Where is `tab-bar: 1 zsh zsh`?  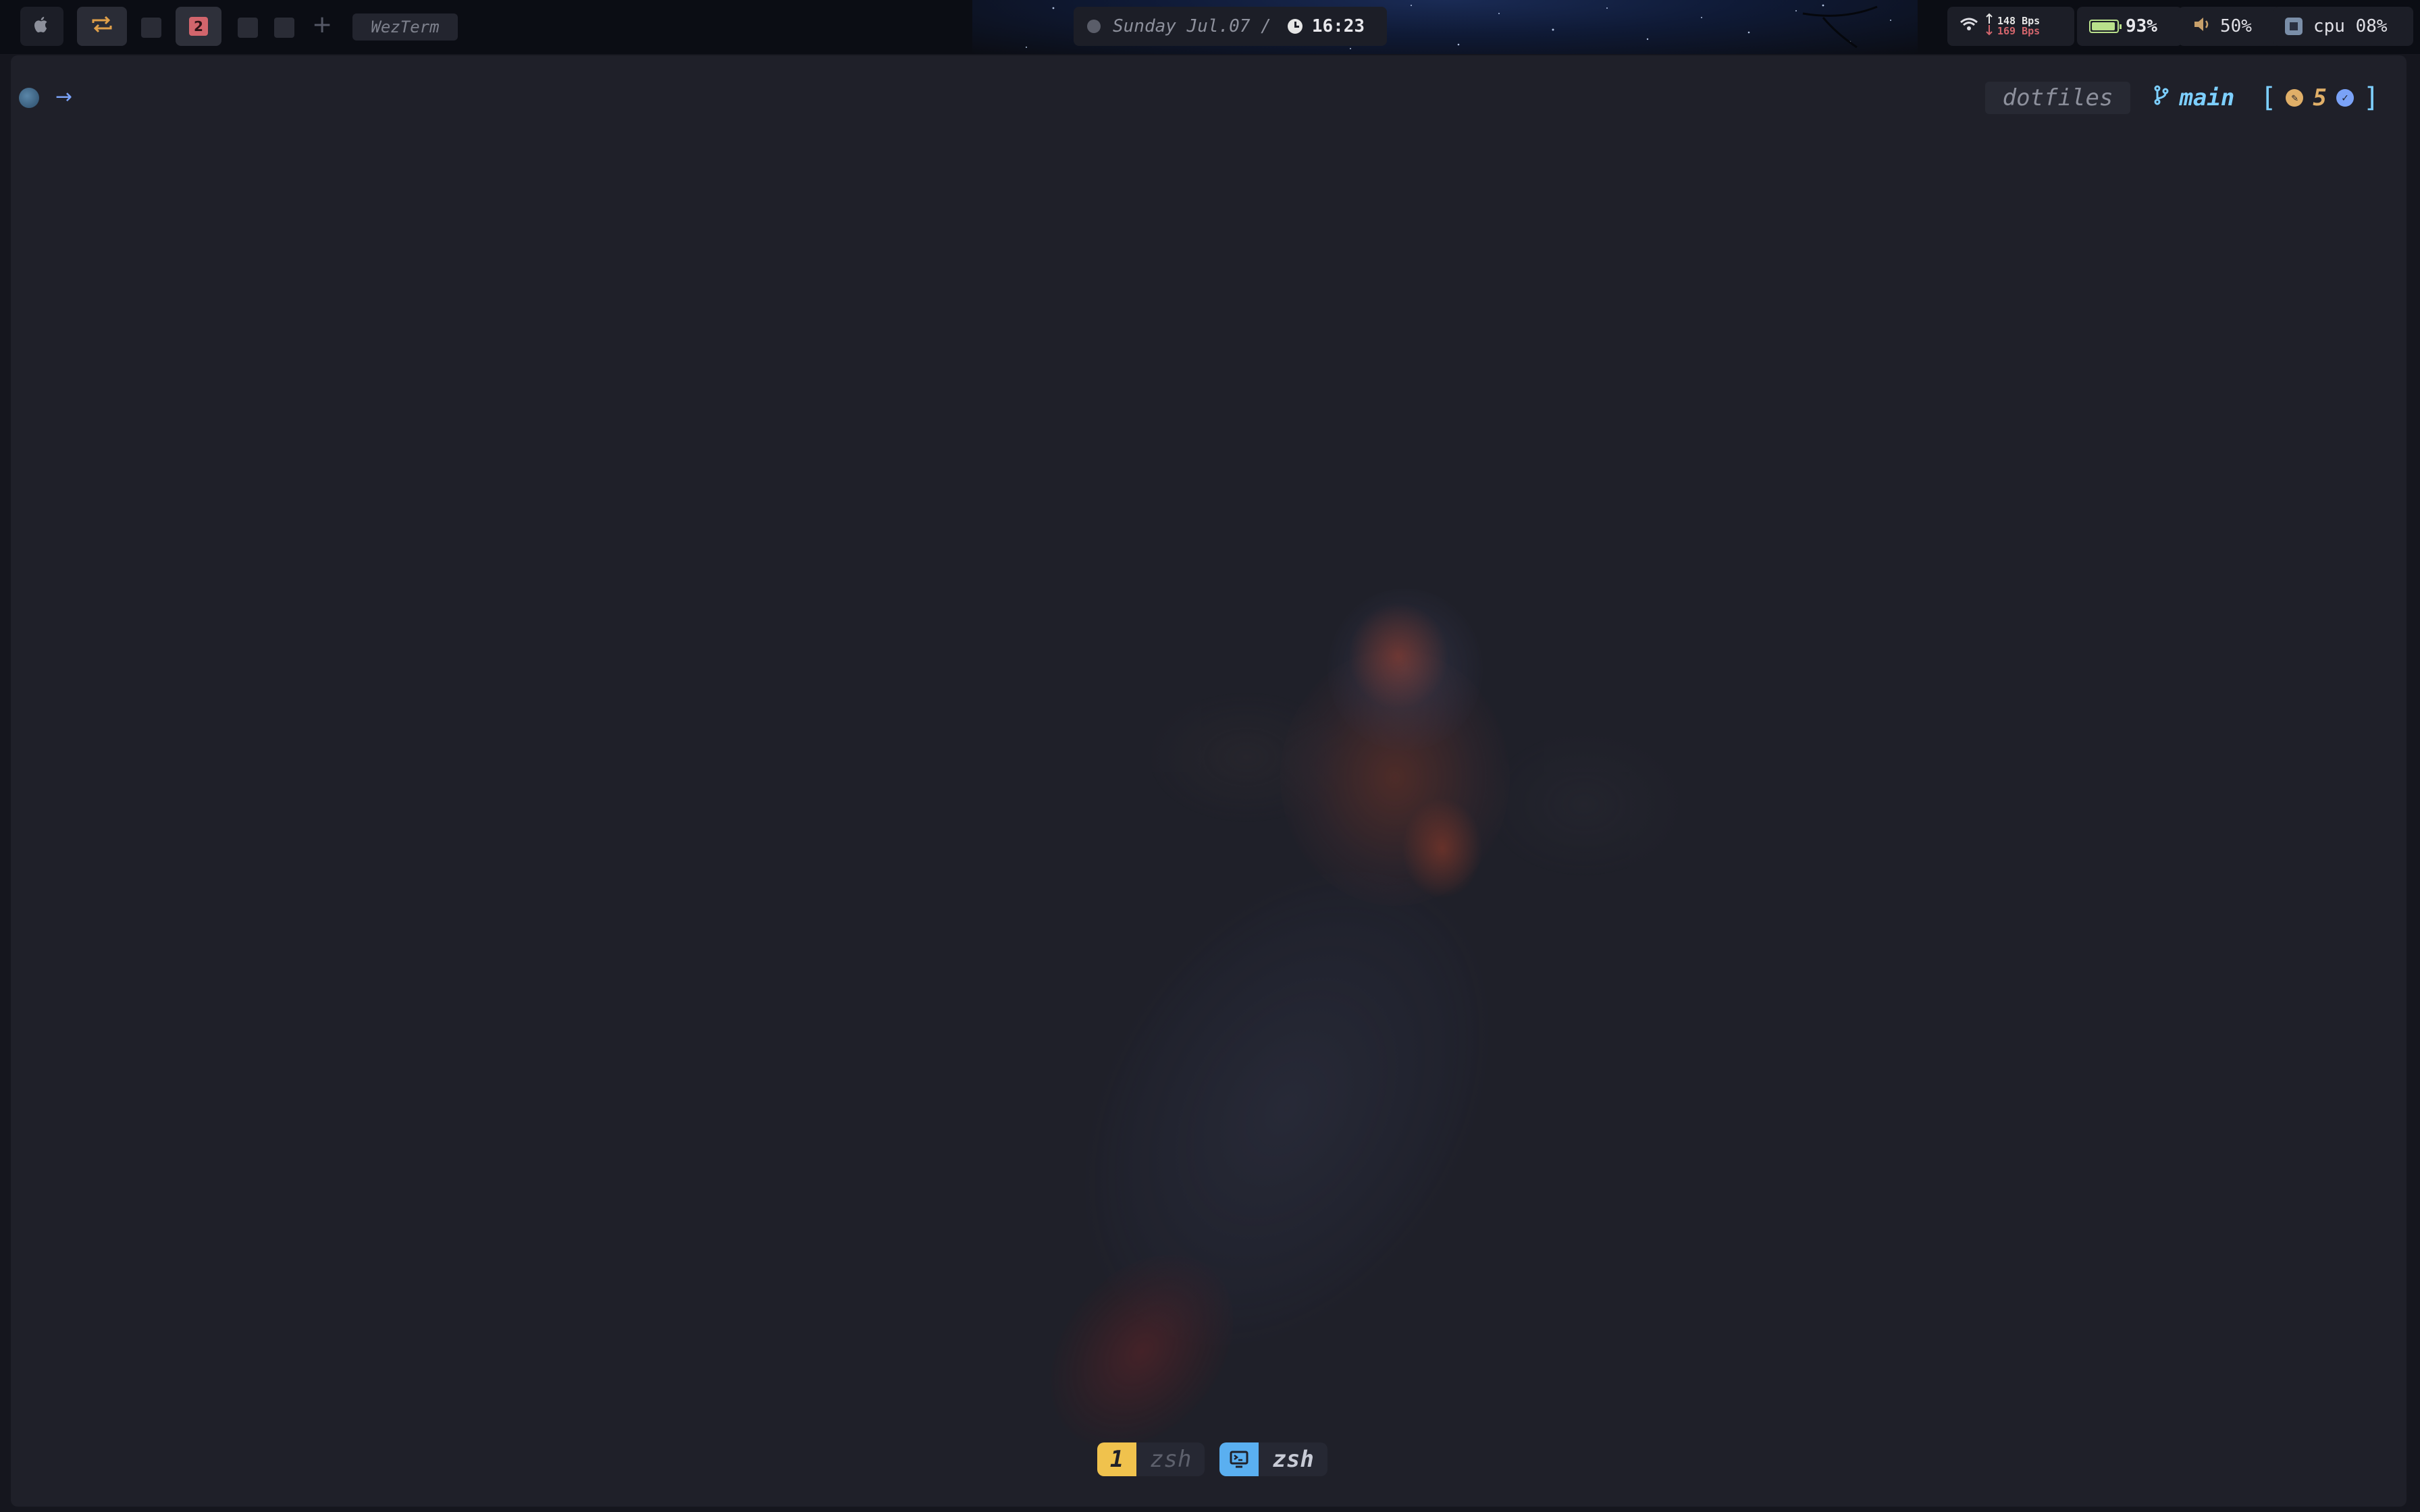
tab-bar: 1 zsh zsh is located at coordinates (1219, 1459).